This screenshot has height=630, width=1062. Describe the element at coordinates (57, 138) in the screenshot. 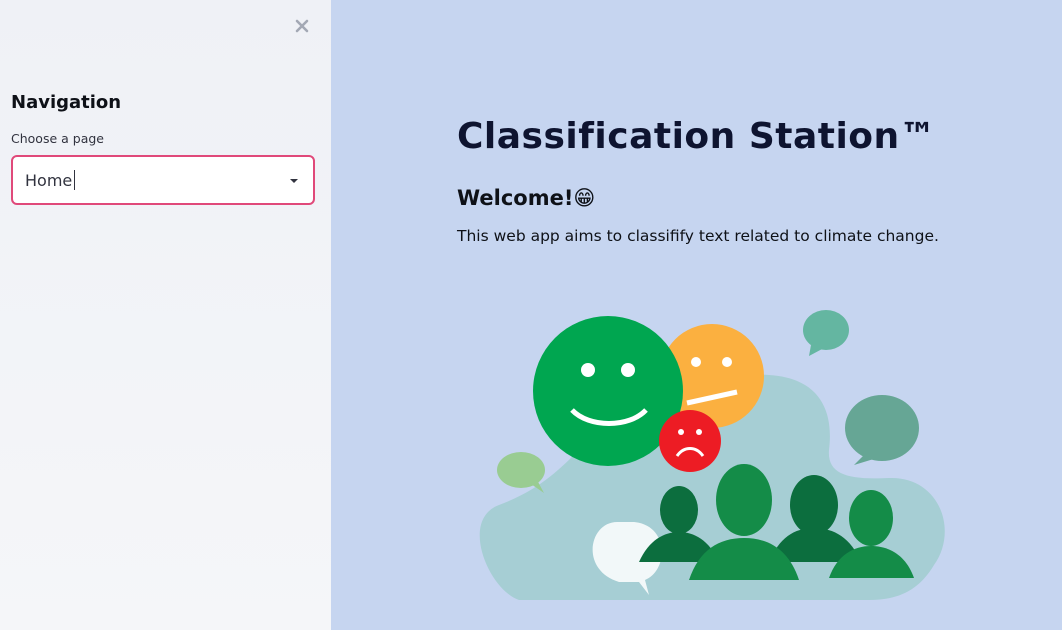

I see `page-select-label: Choose a page` at that location.